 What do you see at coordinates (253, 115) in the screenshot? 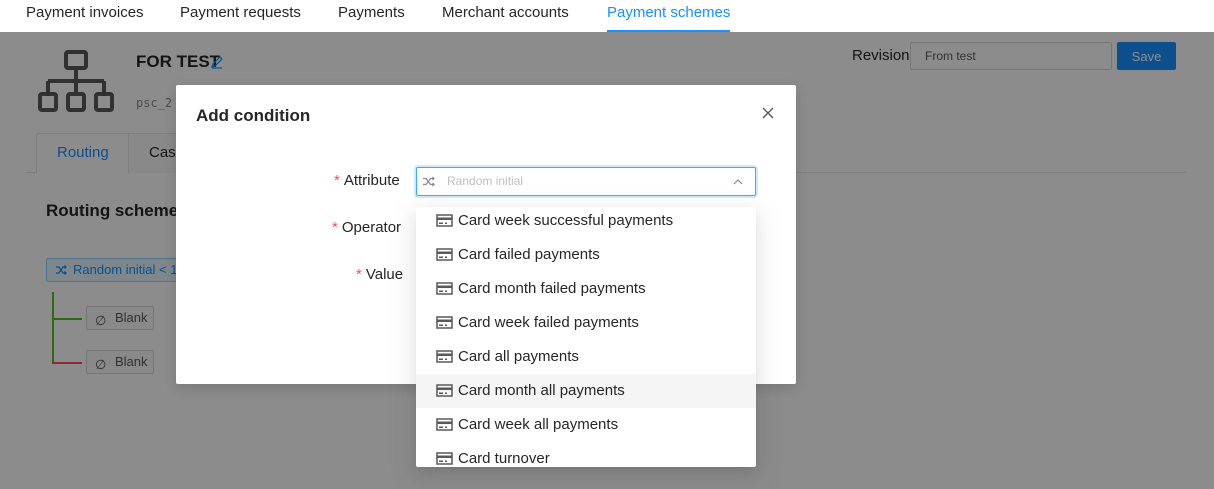
I see `modal-title: Add condition` at bounding box center [253, 115].